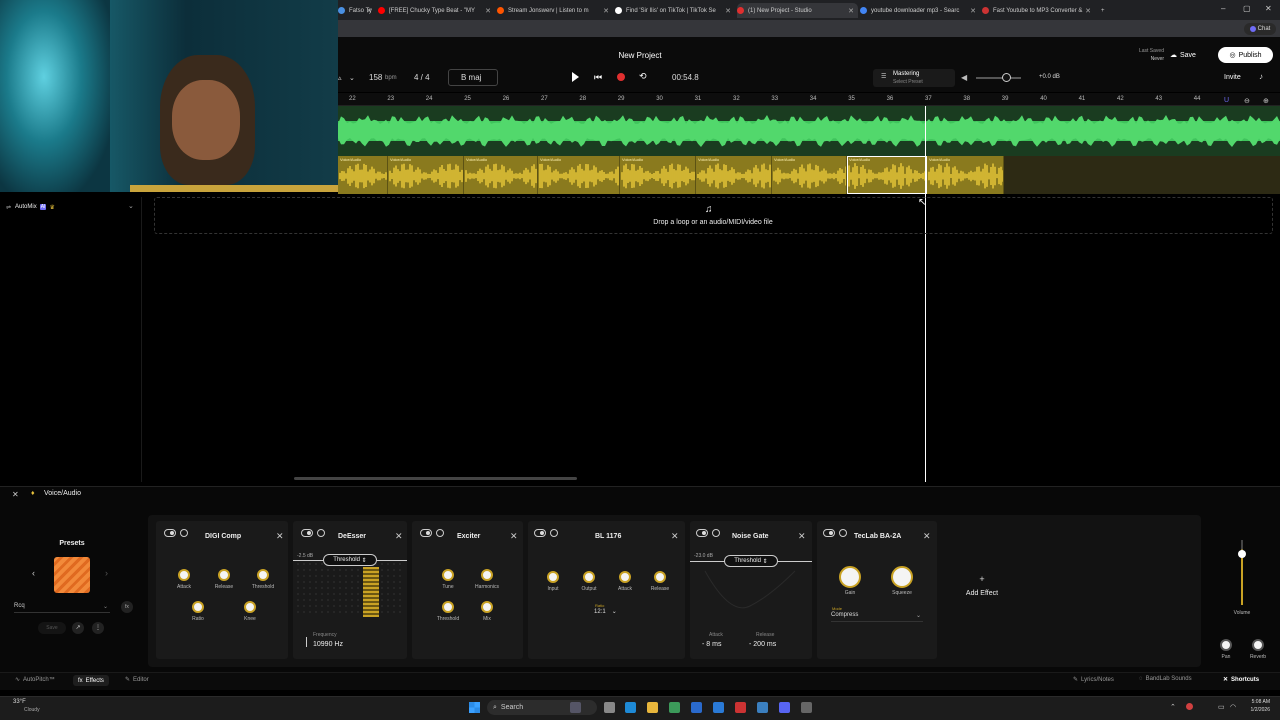 This screenshot has height=720, width=1280. What do you see at coordinates (250, 607) in the screenshot?
I see `knee-knob` at bounding box center [250, 607].